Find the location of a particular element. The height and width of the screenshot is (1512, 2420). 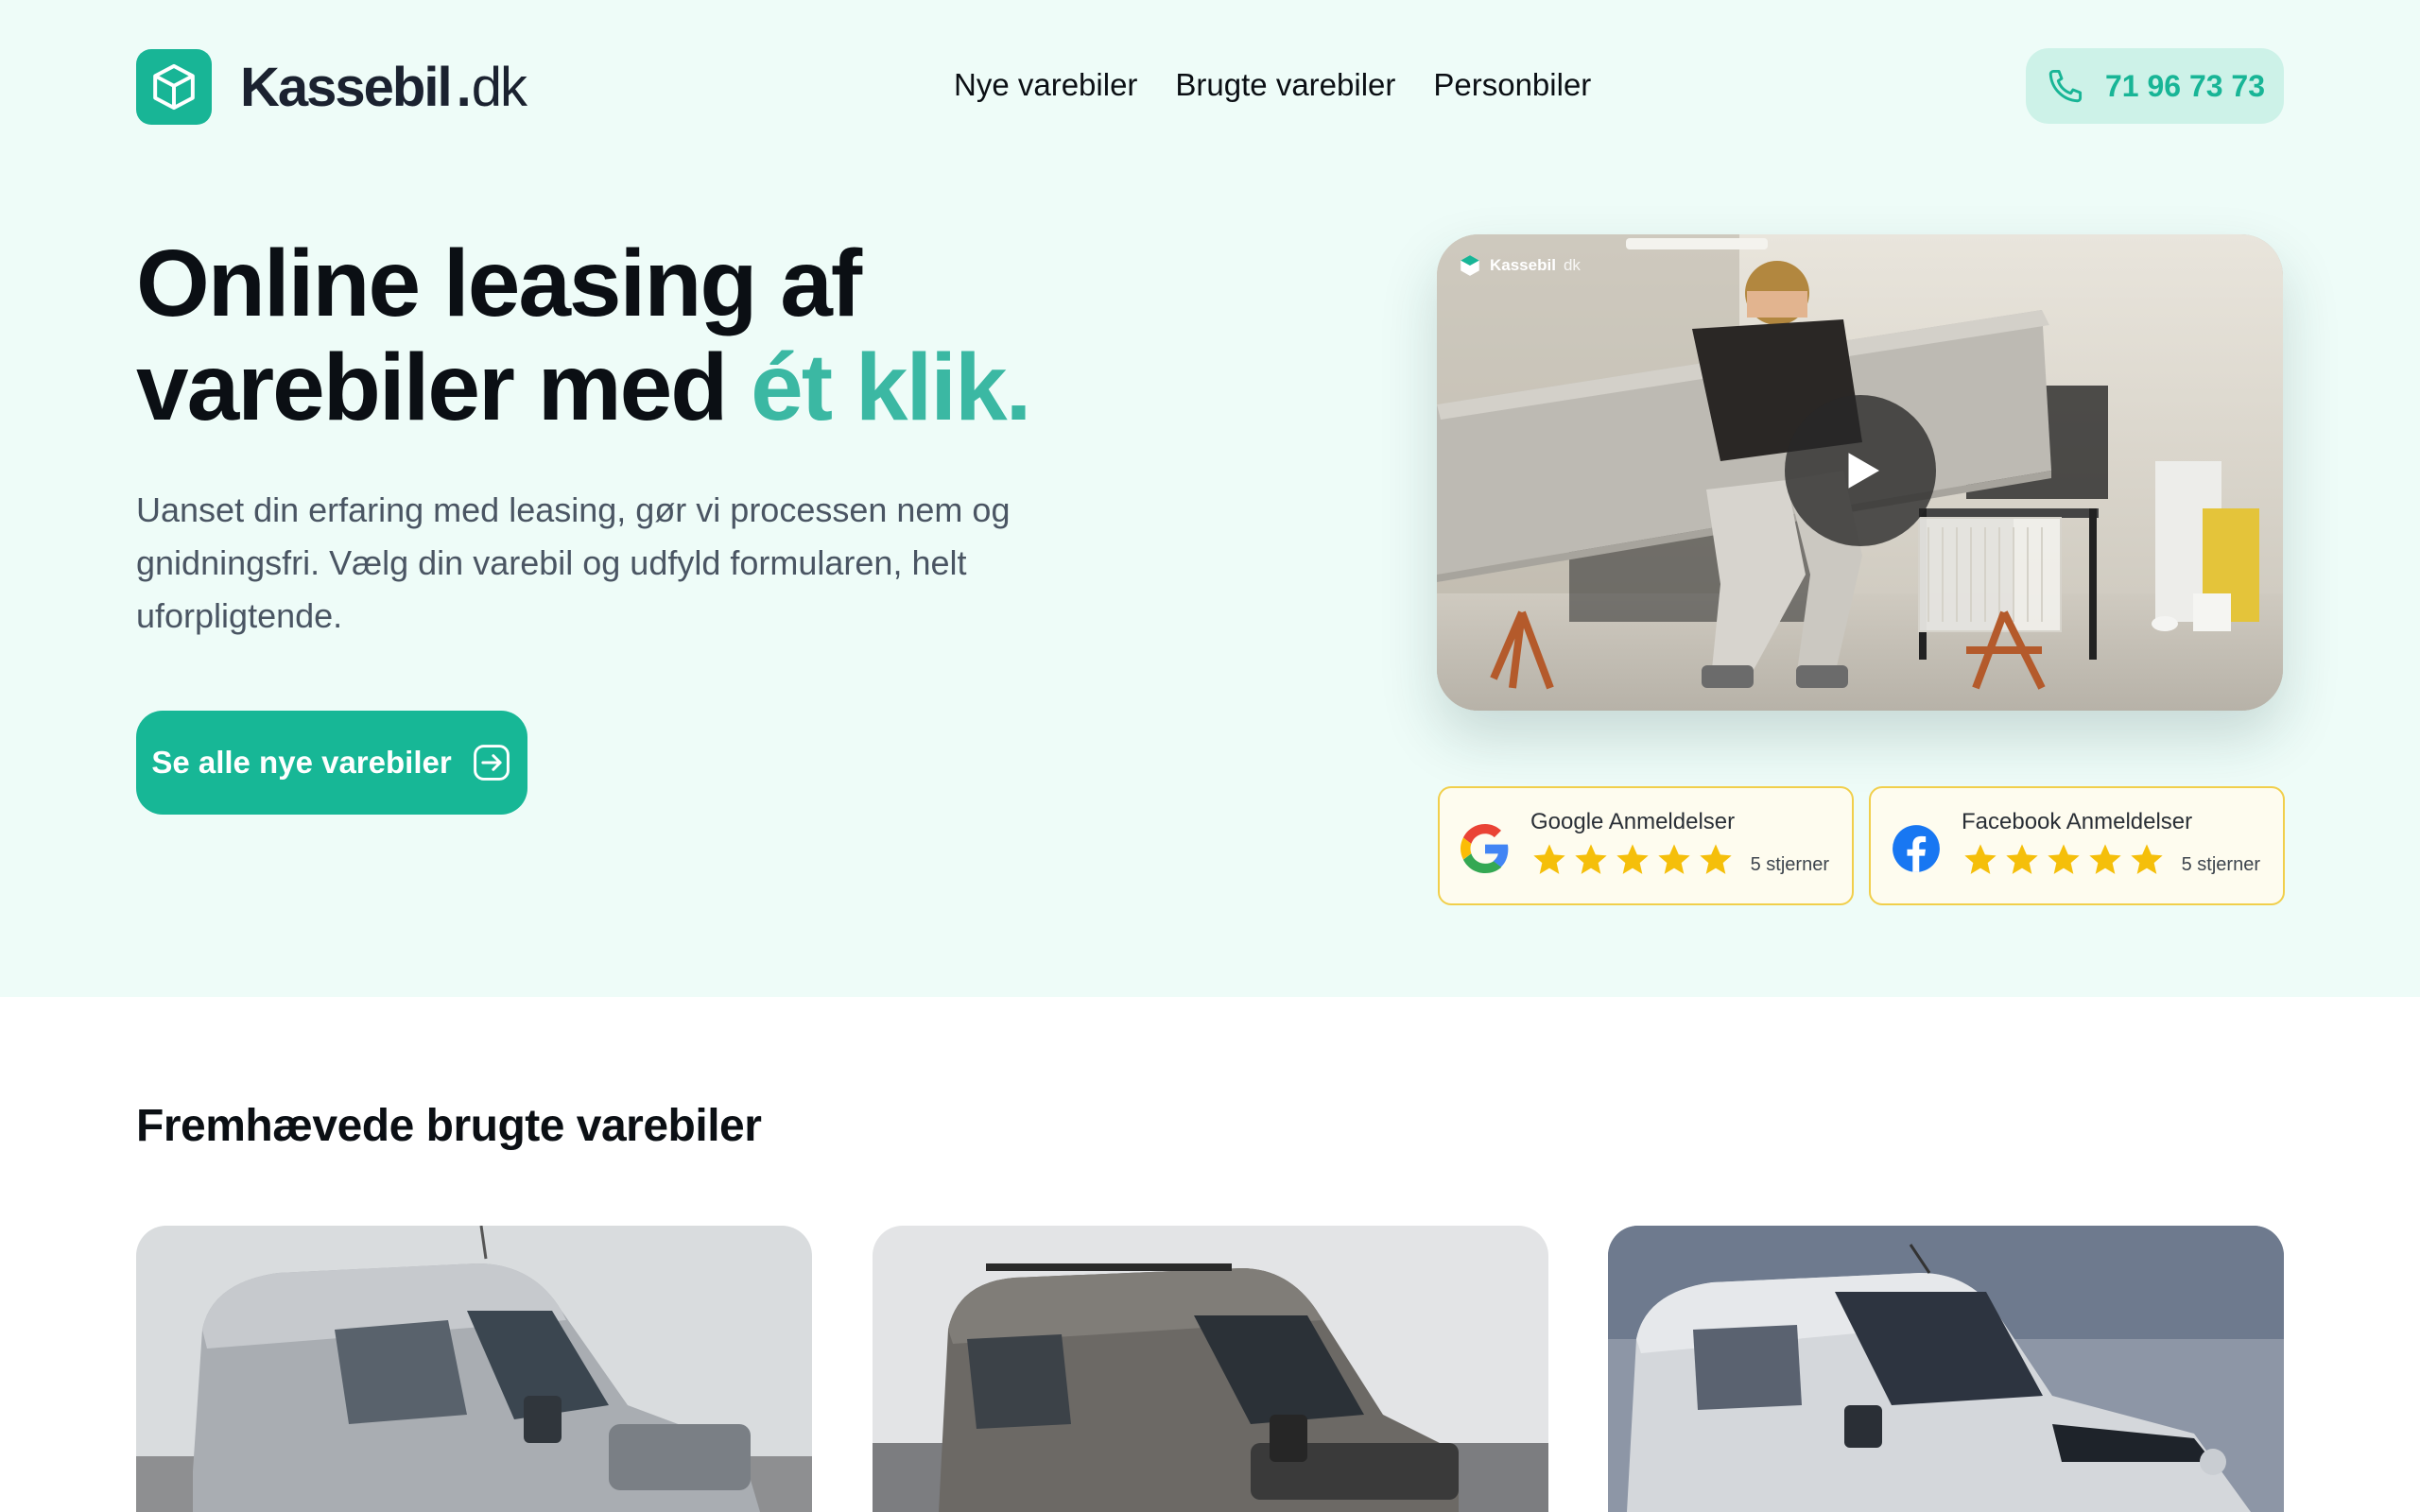

phone-icon is located at coordinates (2065, 86).